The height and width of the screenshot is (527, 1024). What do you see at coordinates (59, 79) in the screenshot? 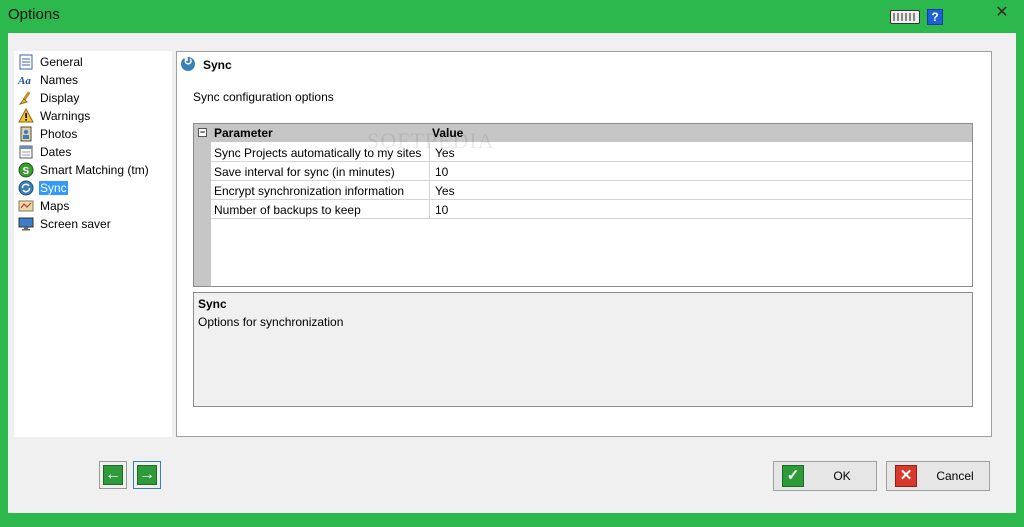
I see `sidebar-item-label: Names` at bounding box center [59, 79].